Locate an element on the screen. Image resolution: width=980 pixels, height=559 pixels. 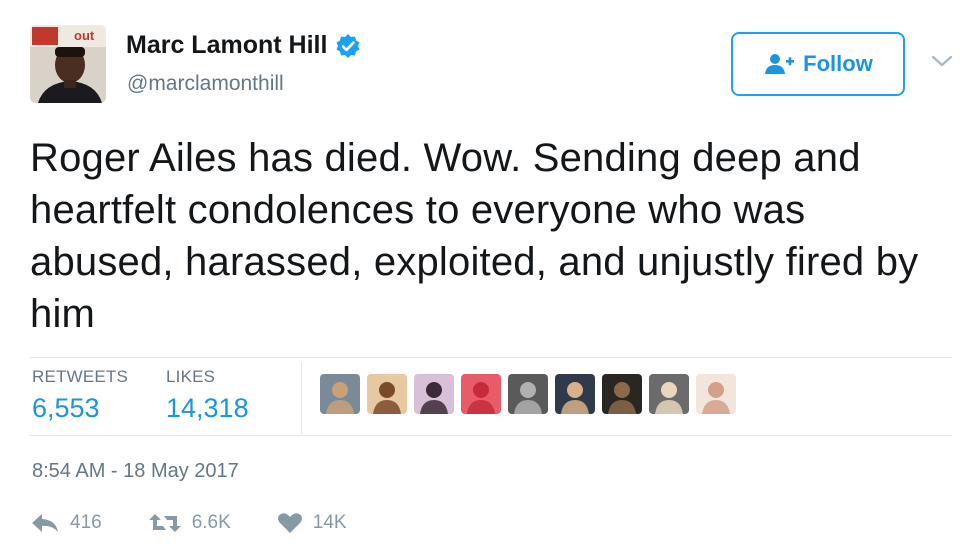
stats-separator is located at coordinates (301, 398).